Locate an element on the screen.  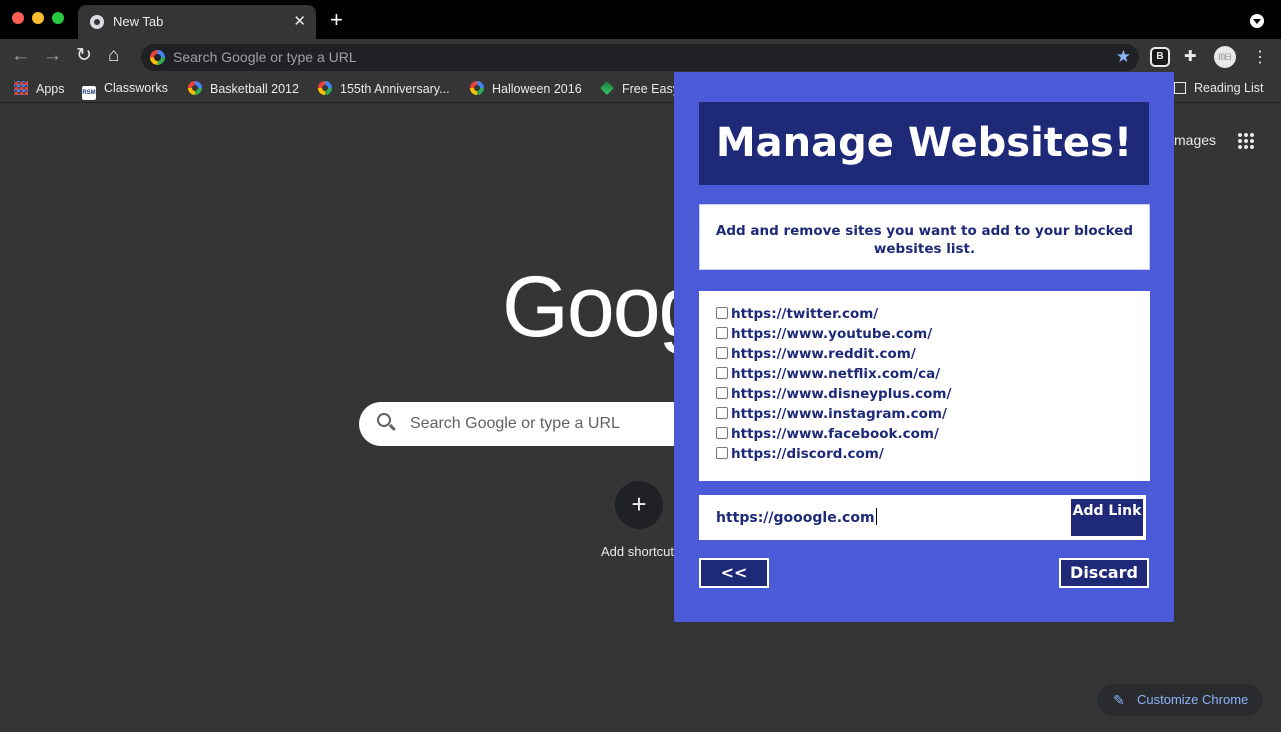
site-url: https://www.youtube.com/ is located at coordinates (832, 334).